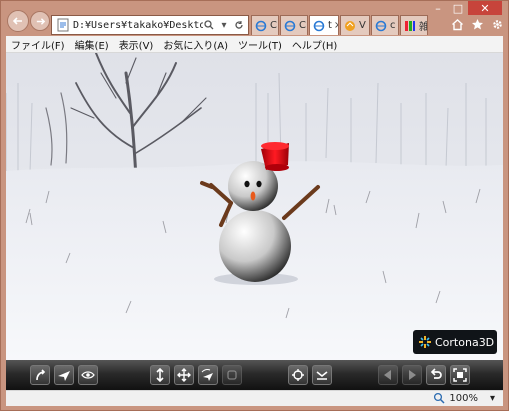  I want to click on tab-close-icon: ×, so click(336, 25).